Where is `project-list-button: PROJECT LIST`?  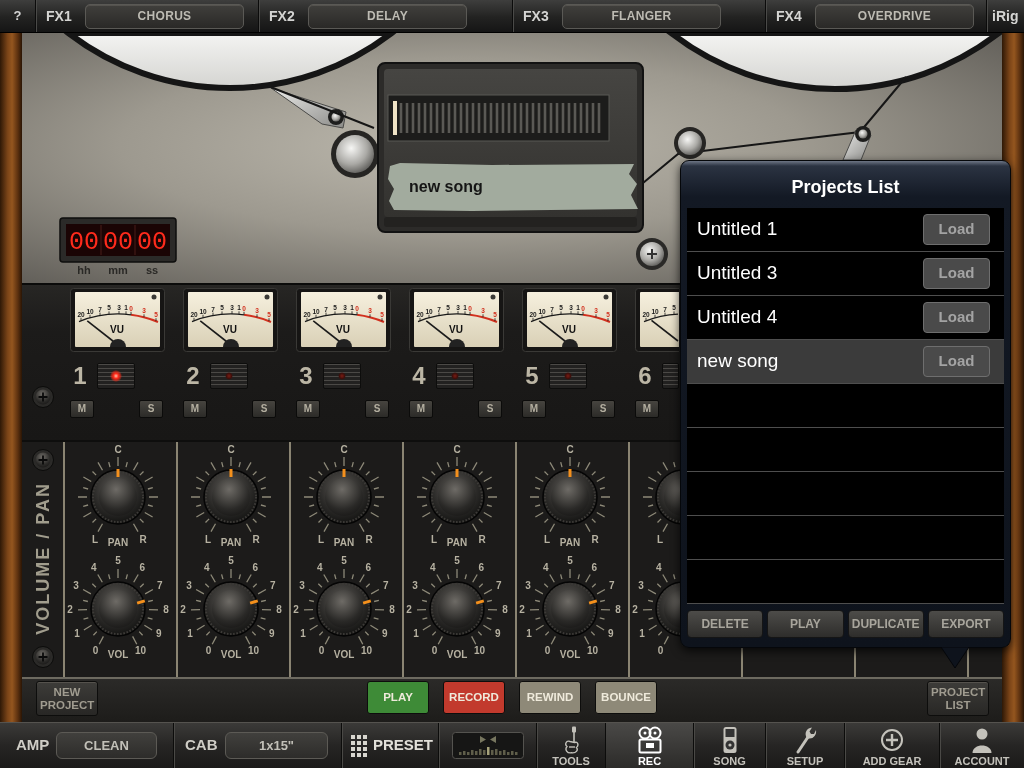
project-list-button: PROJECT LIST is located at coordinates (958, 698).